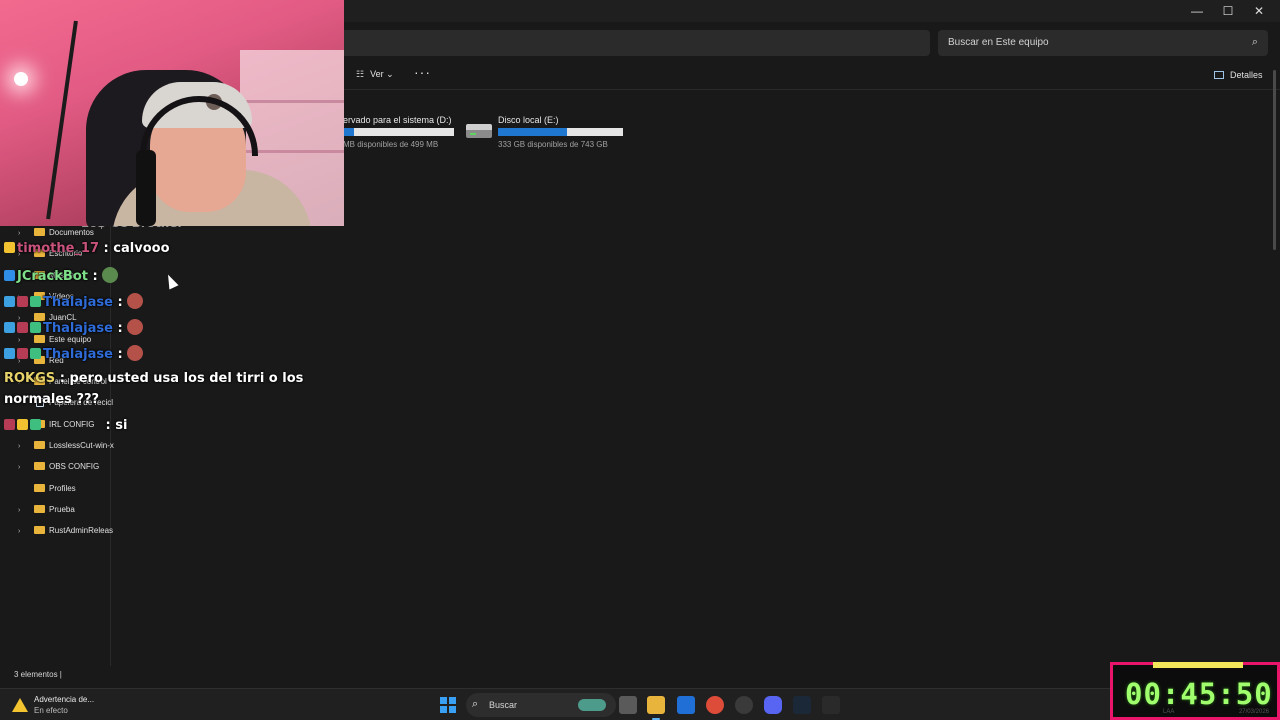 This screenshot has height=720, width=1280. I want to click on close-icon: ✕, so click(1259, 11).